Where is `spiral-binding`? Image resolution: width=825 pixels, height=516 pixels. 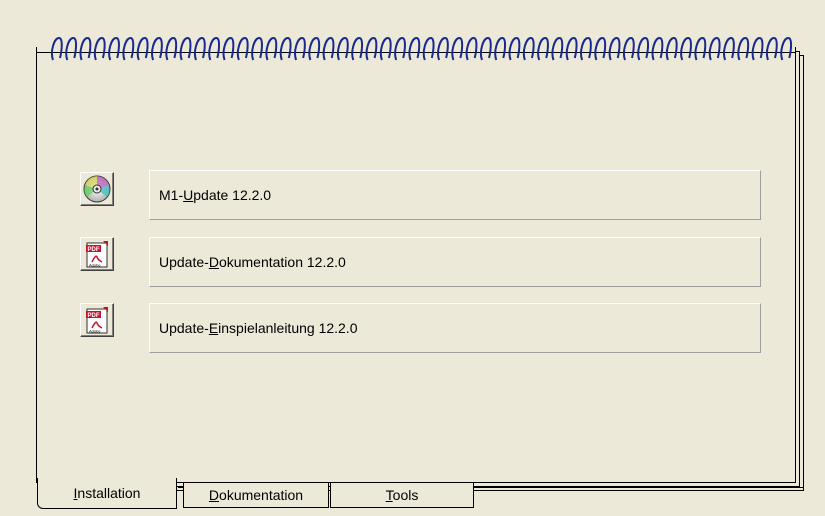 spiral-binding is located at coordinates (421, 48).